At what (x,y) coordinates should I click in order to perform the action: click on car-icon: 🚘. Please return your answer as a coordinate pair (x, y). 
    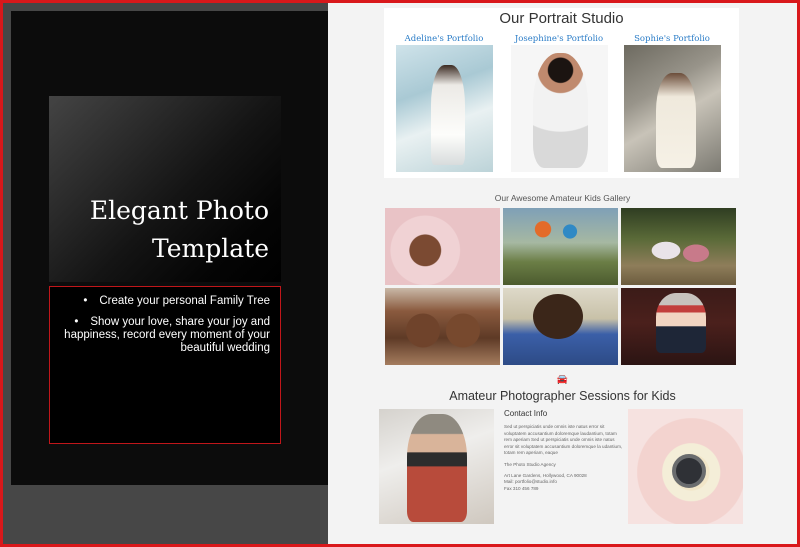
    Looking at the image, I should click on (562, 380).